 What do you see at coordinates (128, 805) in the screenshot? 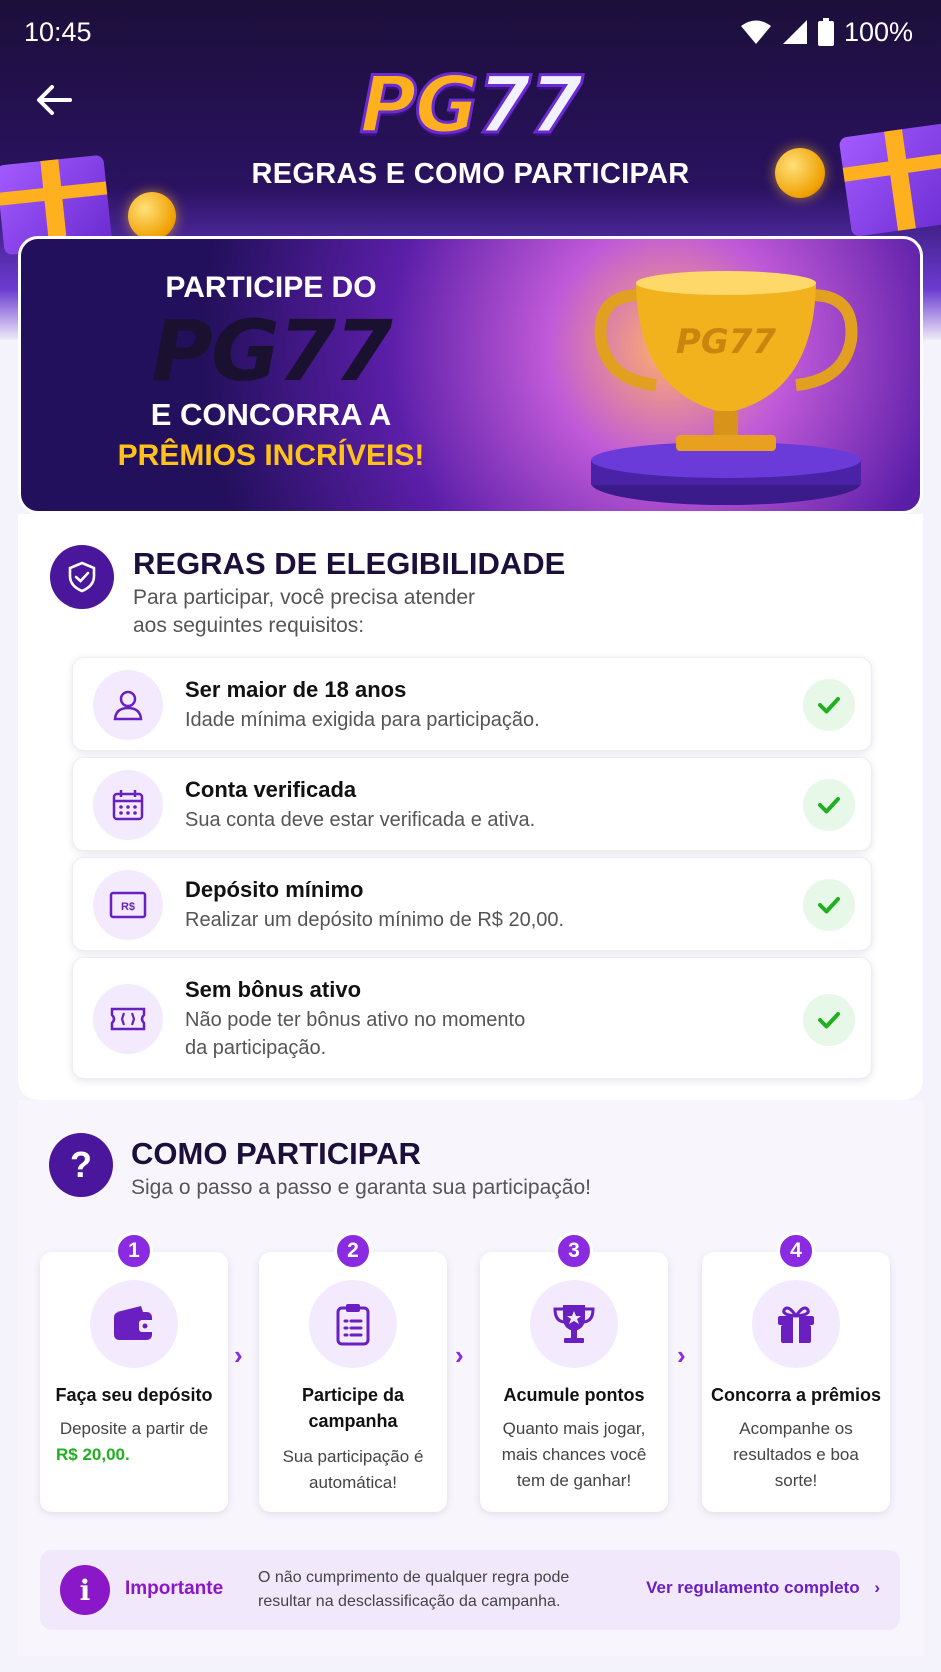
I see `calendar-icon` at bounding box center [128, 805].